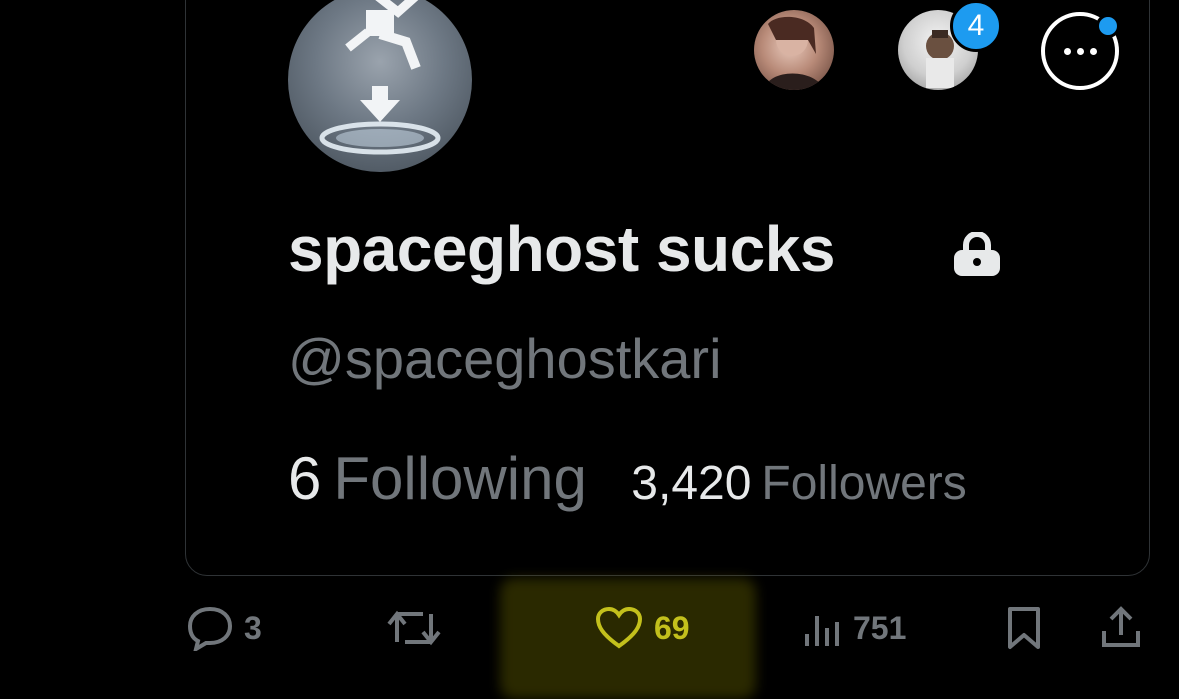 The image size is (1179, 699). What do you see at coordinates (672, 627) in the screenshot?
I see `like-count: 69` at bounding box center [672, 627].